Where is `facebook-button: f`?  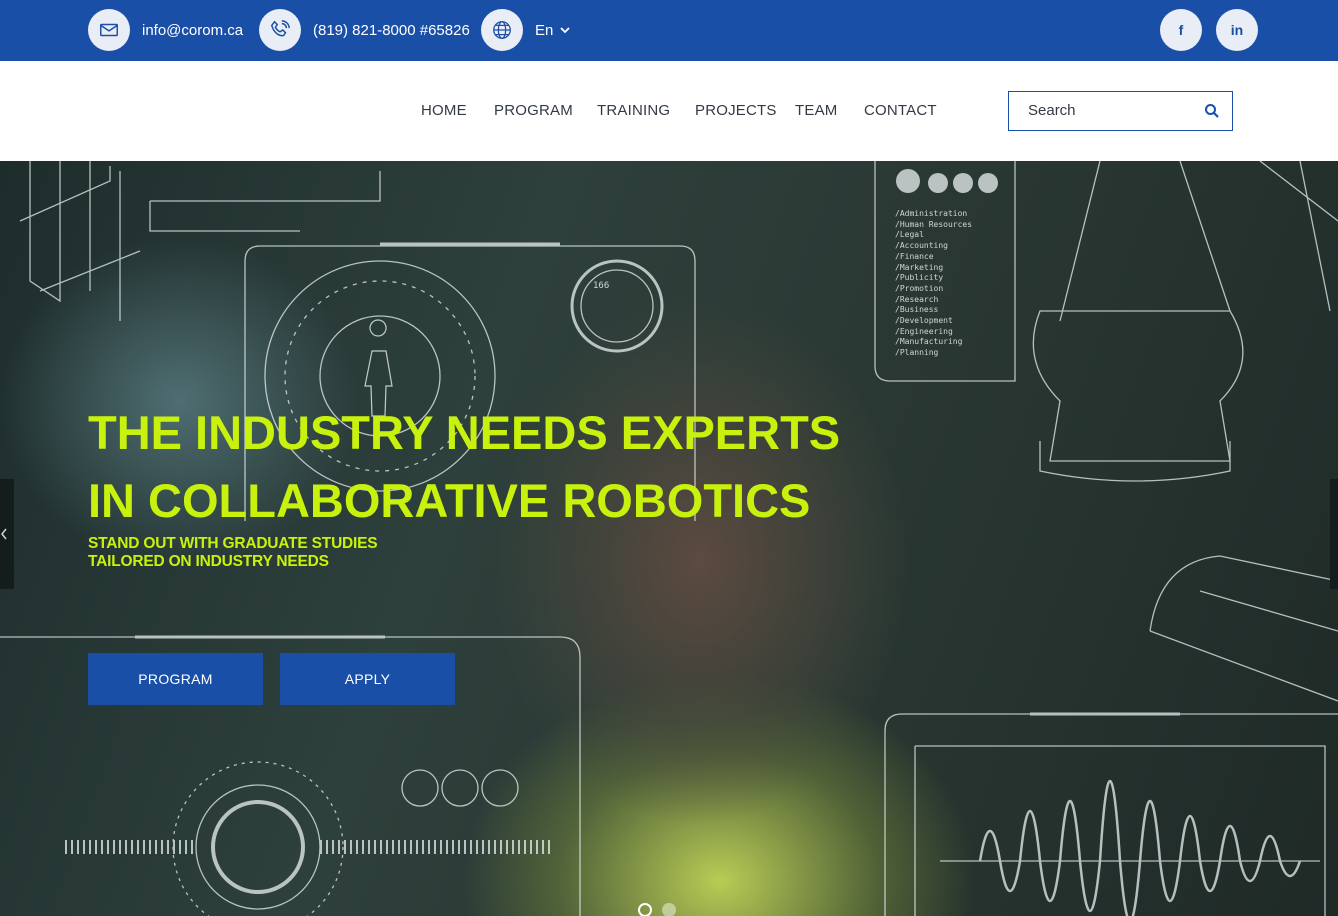
facebook-button: f is located at coordinates (1181, 30).